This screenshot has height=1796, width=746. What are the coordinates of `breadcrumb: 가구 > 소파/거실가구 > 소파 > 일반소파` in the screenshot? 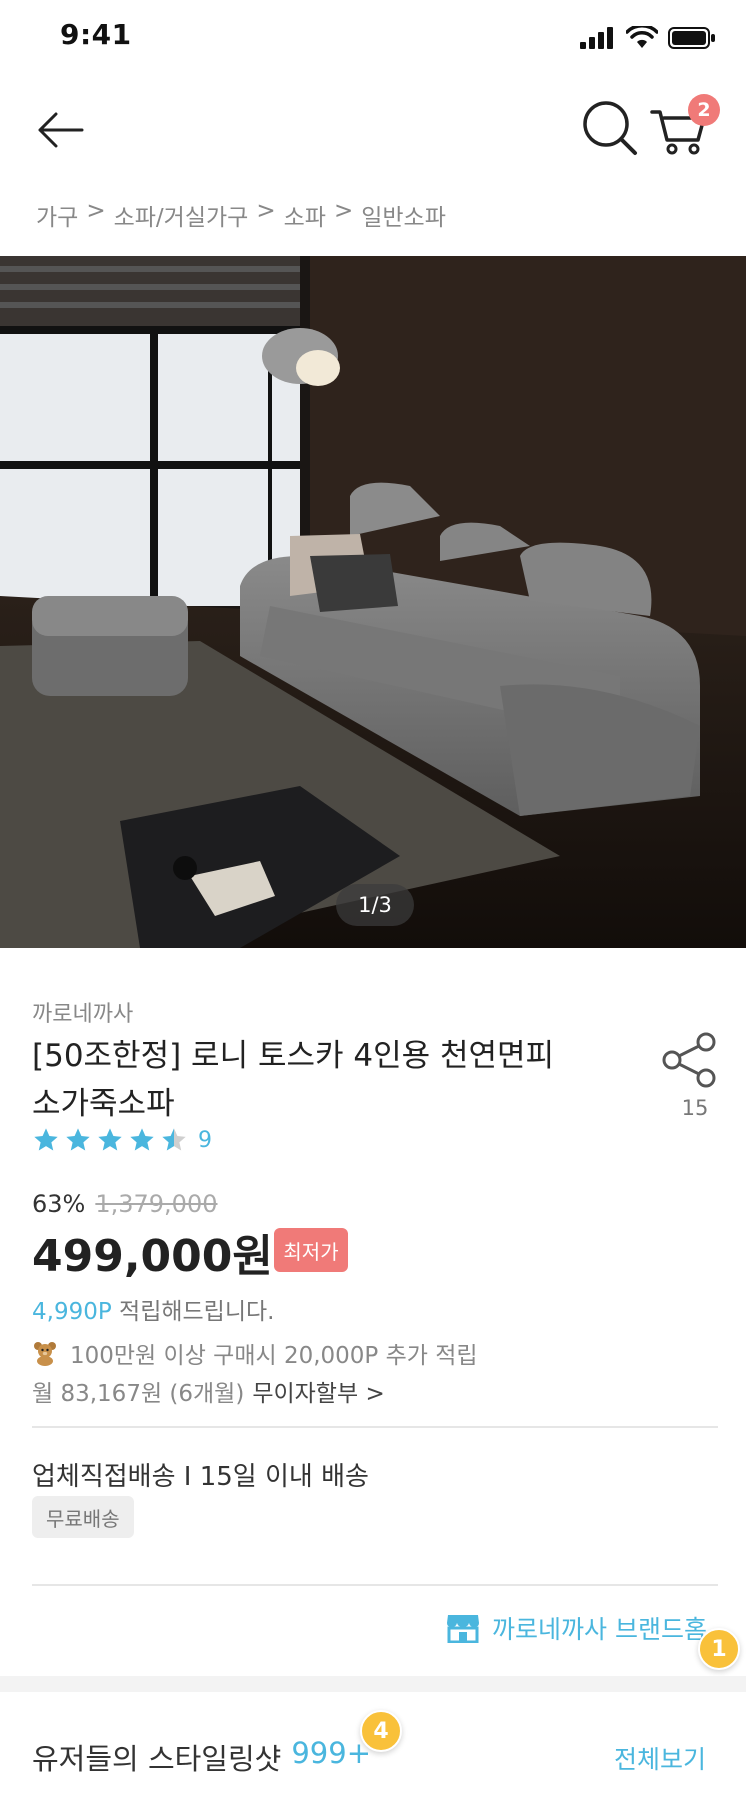 It's located at (241, 215).